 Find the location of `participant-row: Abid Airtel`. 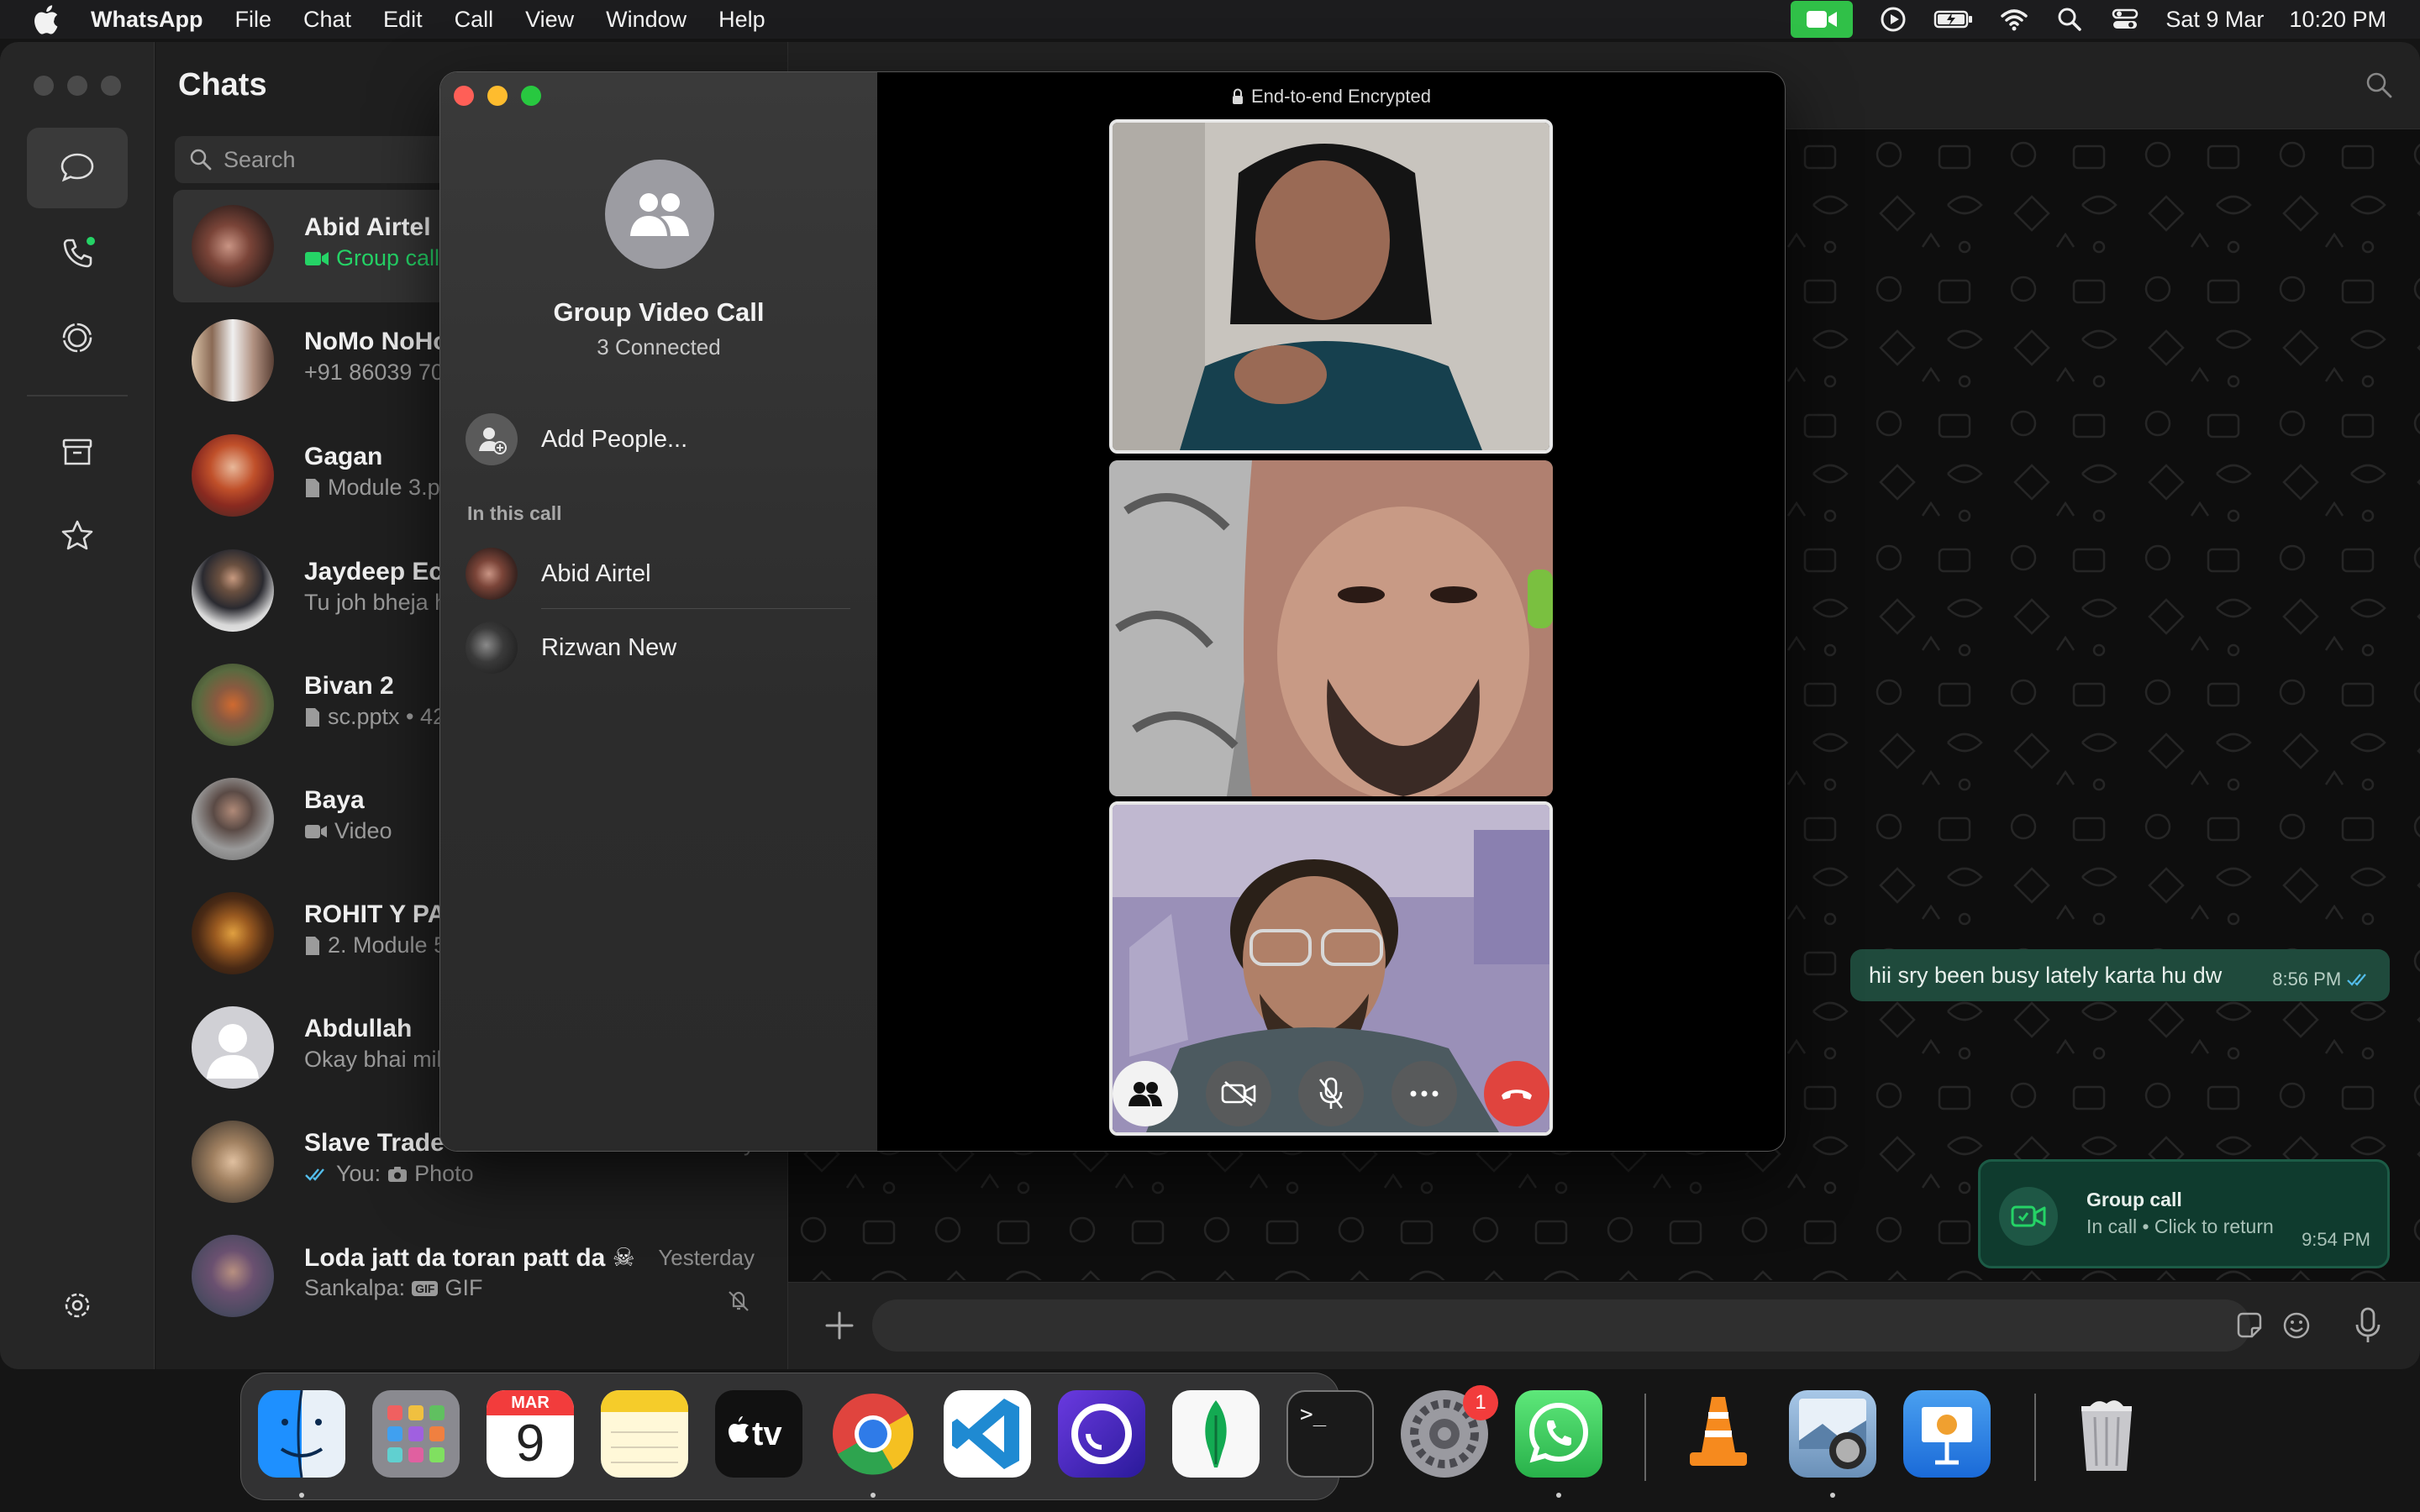

participant-row: Abid Airtel is located at coordinates (558, 573).